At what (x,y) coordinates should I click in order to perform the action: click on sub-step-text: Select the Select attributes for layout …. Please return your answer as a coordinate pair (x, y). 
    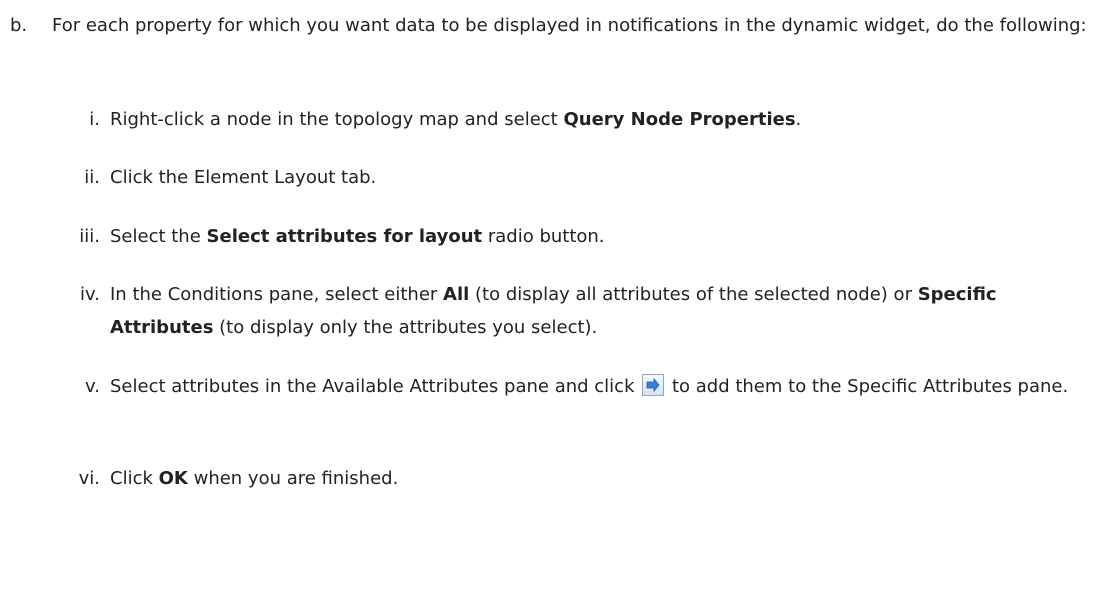
    Looking at the image, I should click on (357, 236).